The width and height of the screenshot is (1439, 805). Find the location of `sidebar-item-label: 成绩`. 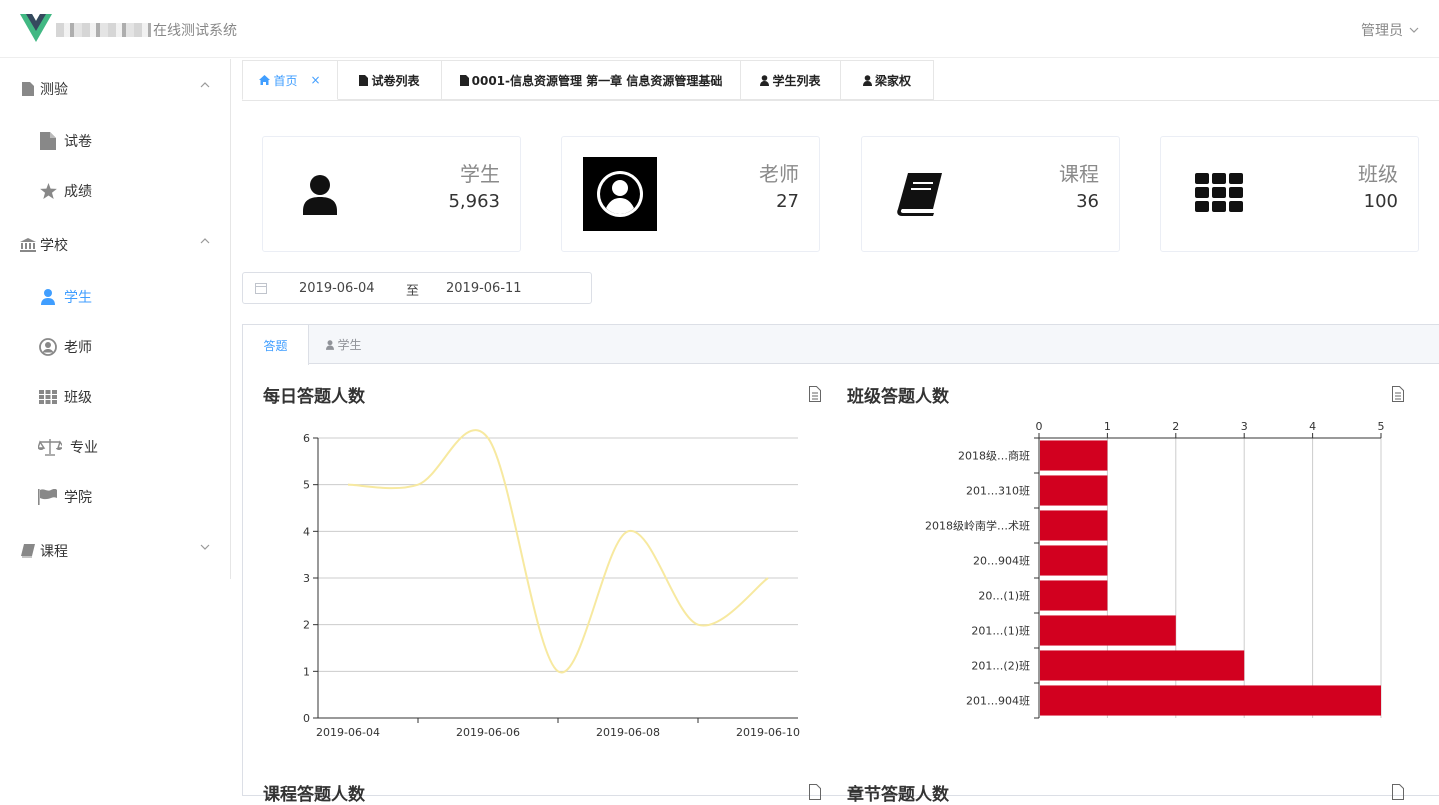

sidebar-item-label: 成绩 is located at coordinates (78, 191).